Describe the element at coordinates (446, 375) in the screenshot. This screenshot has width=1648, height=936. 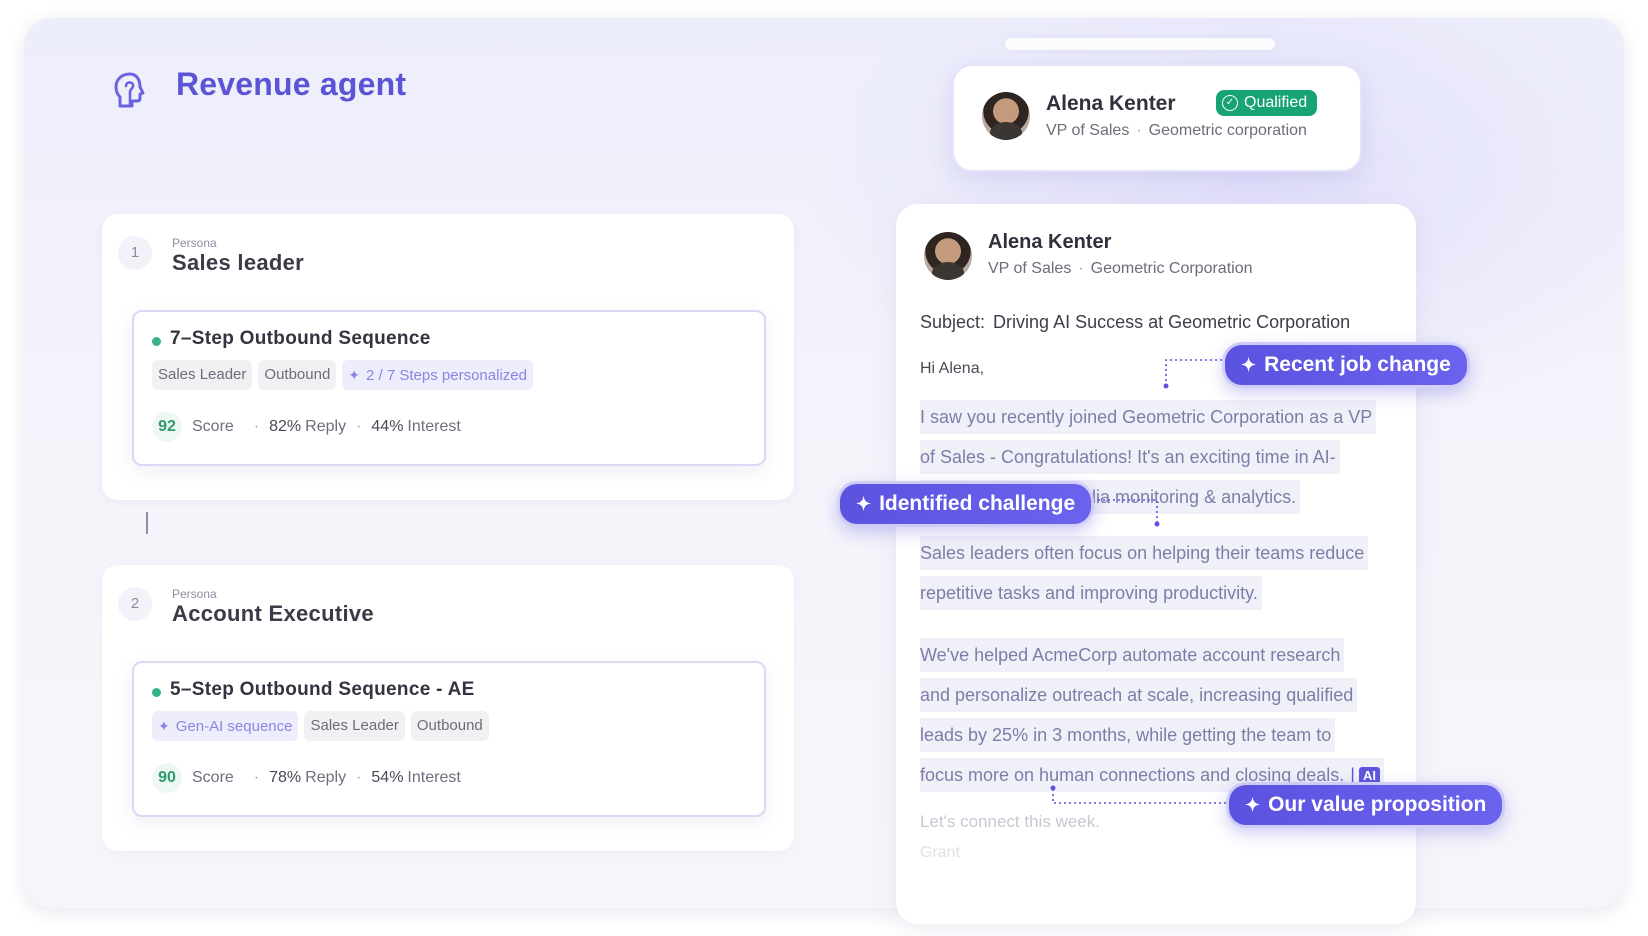
I see `ai-tag-label: 2 / 7 Steps personalized` at that location.